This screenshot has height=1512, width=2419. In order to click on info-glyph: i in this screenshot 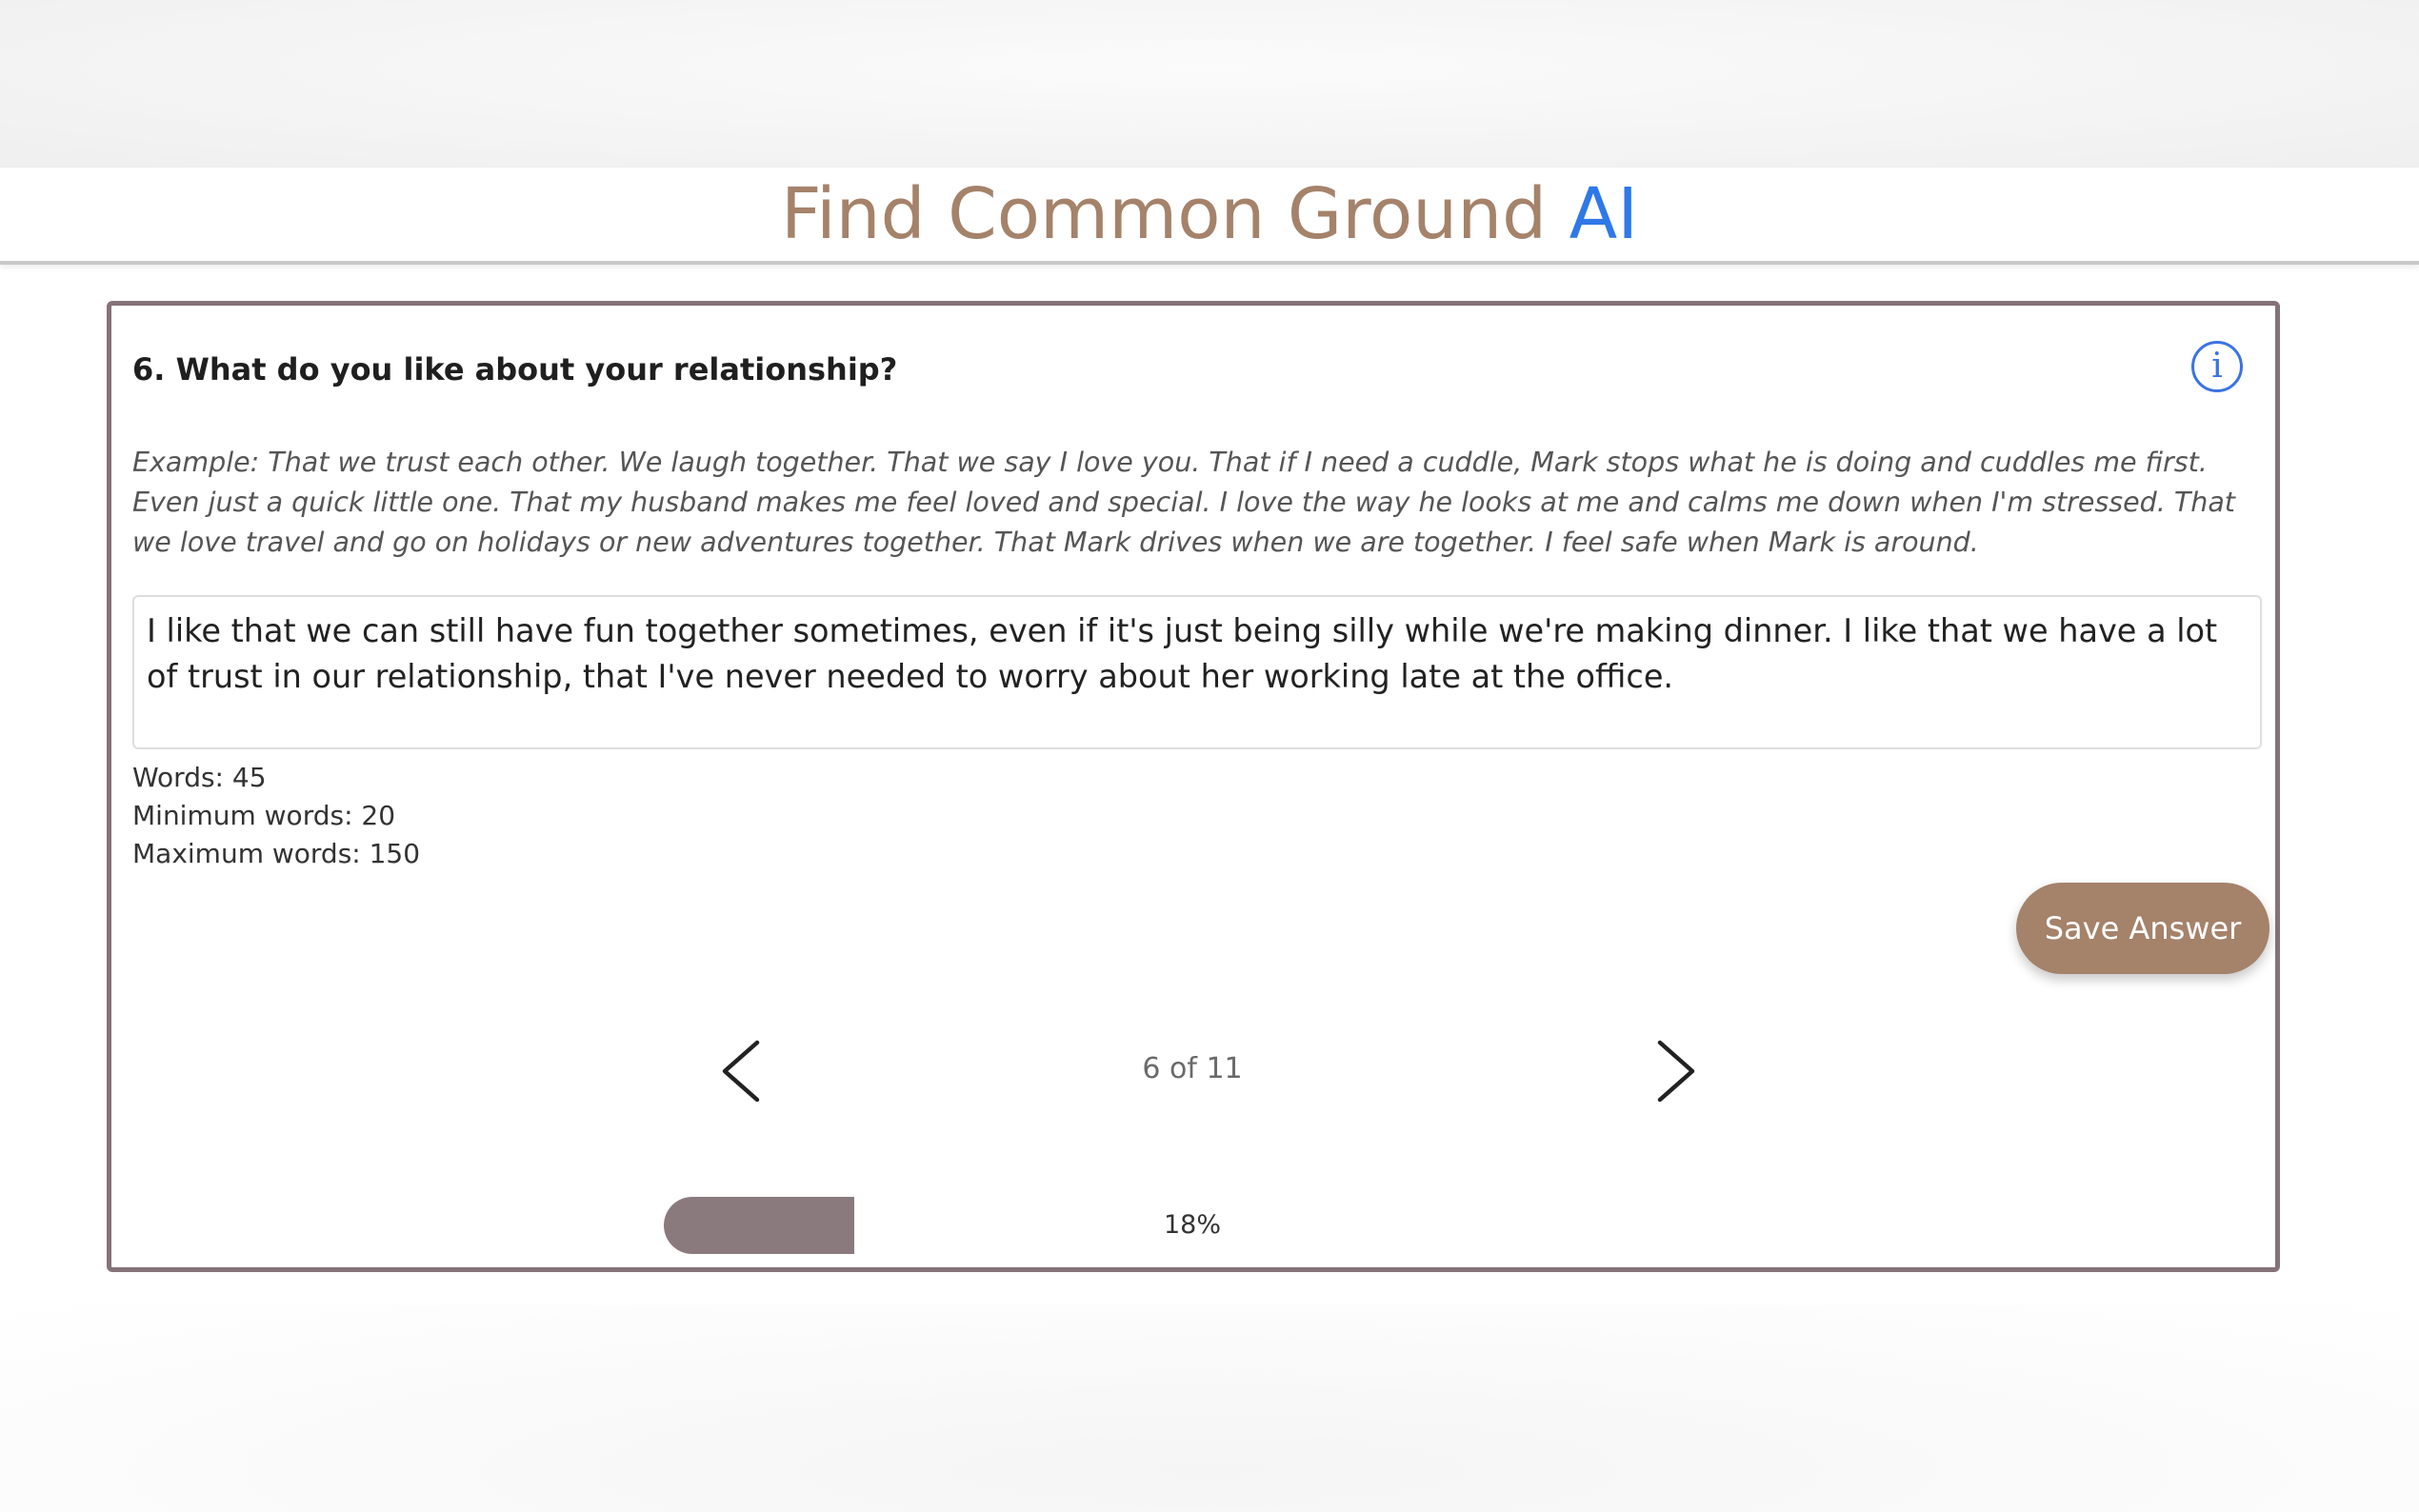, I will do `click(2217, 366)`.